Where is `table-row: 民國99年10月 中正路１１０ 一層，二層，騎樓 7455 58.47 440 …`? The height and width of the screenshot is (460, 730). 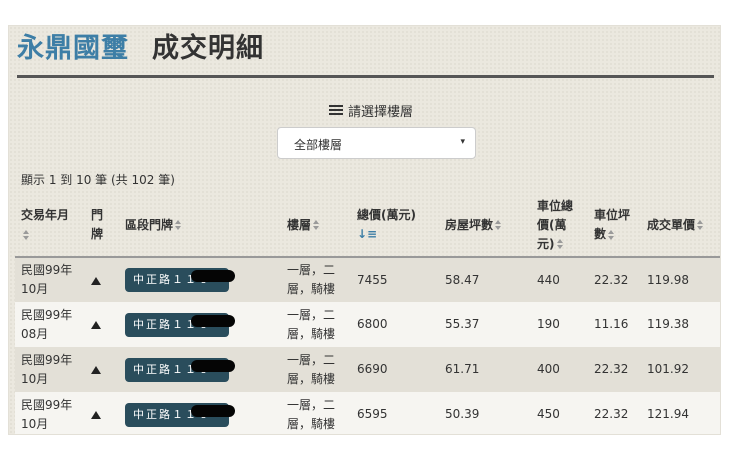 table-row: 民國99年10月 中正路１１０ 一層，二層，騎樓 7455 58.47 440 … is located at coordinates (367, 279).